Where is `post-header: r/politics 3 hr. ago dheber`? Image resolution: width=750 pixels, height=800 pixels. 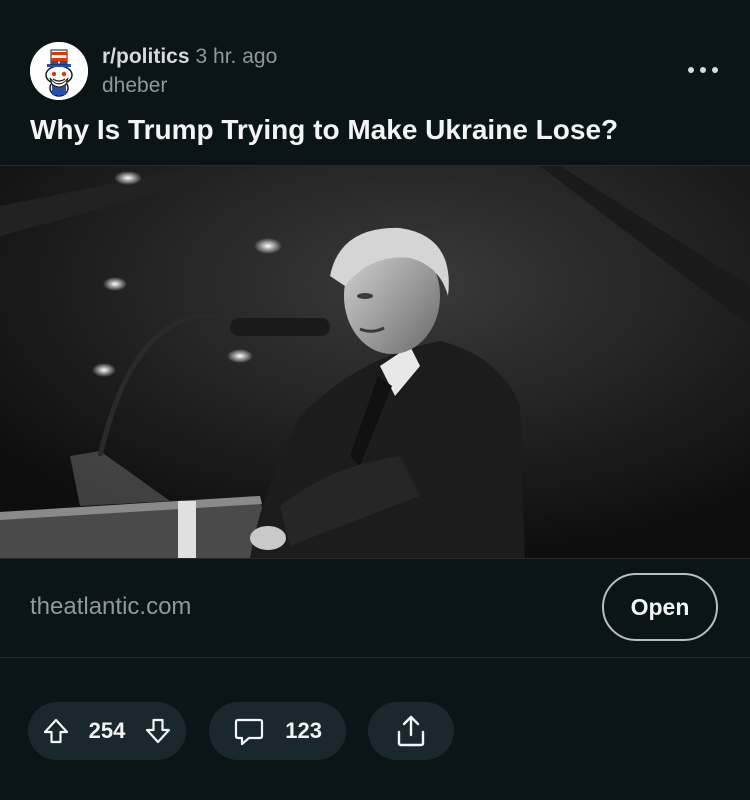 post-header: r/politics 3 hr. ago dheber is located at coordinates (375, 72).